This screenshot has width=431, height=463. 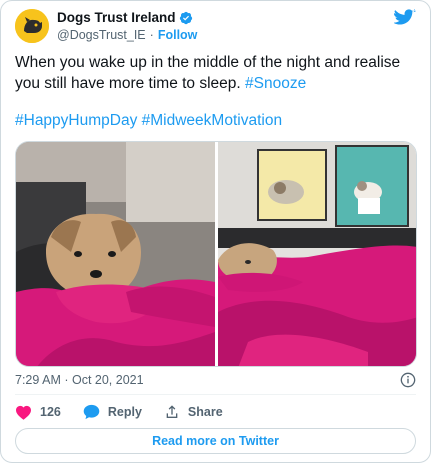 I want to click on reply-bubble-icon, so click(x=91, y=412).